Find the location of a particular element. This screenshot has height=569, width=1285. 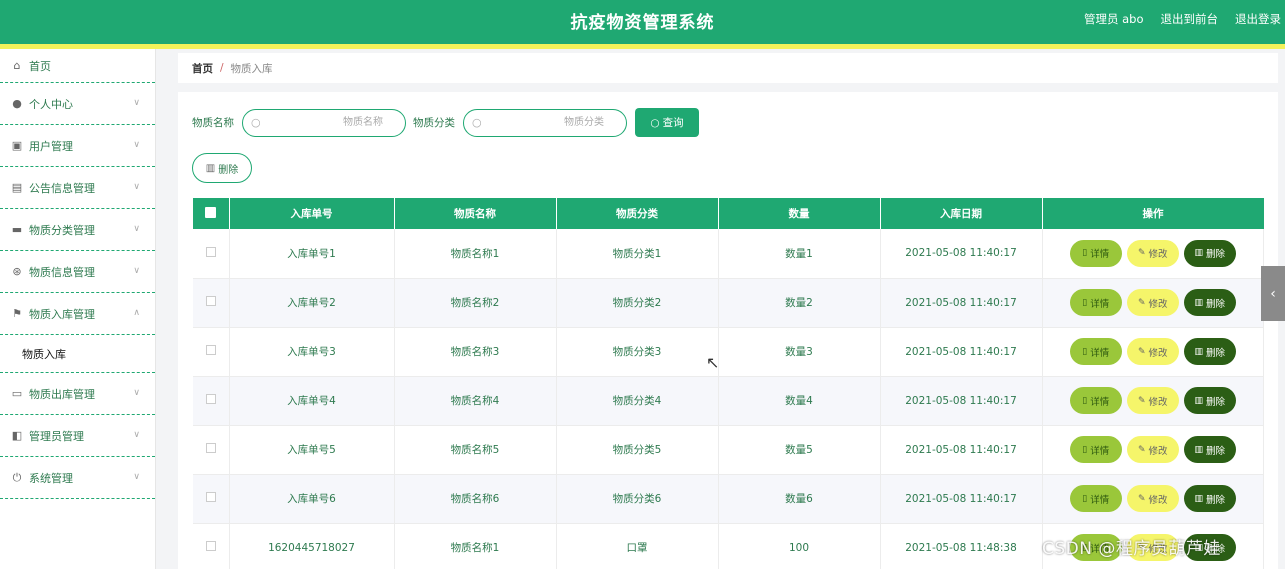

col-header: 入库日期 is located at coordinates (961, 213).